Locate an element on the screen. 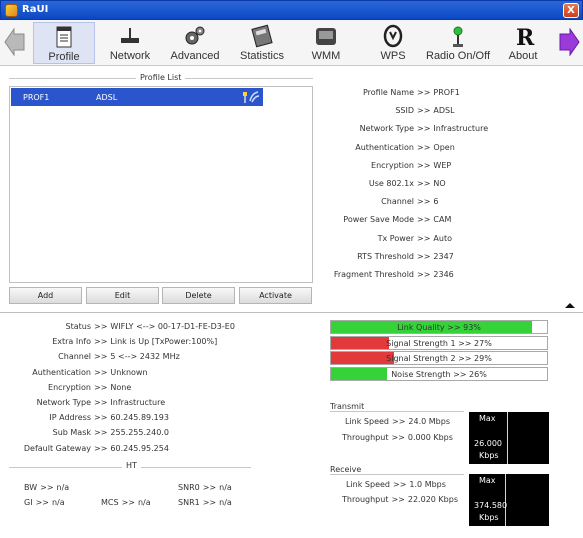 This screenshot has width=583, height=538. statistics-icon is located at coordinates (262, 36).